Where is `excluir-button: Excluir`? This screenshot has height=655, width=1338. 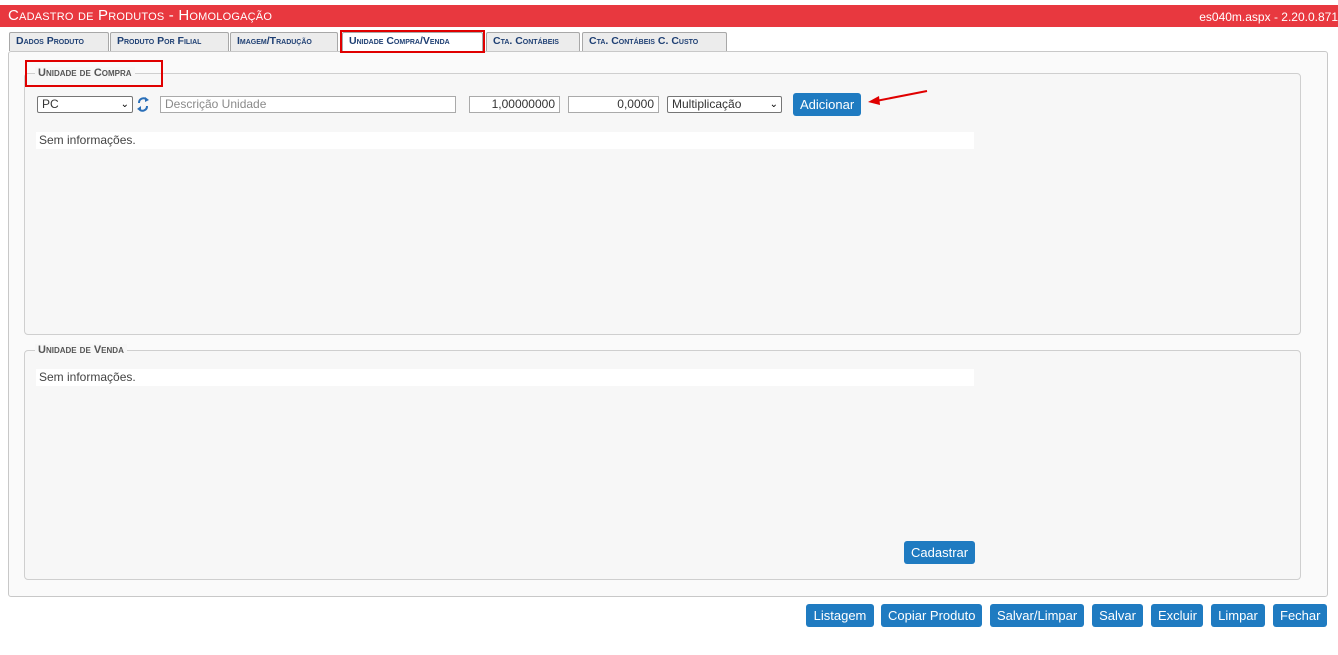
excluir-button: Excluir is located at coordinates (1177, 615).